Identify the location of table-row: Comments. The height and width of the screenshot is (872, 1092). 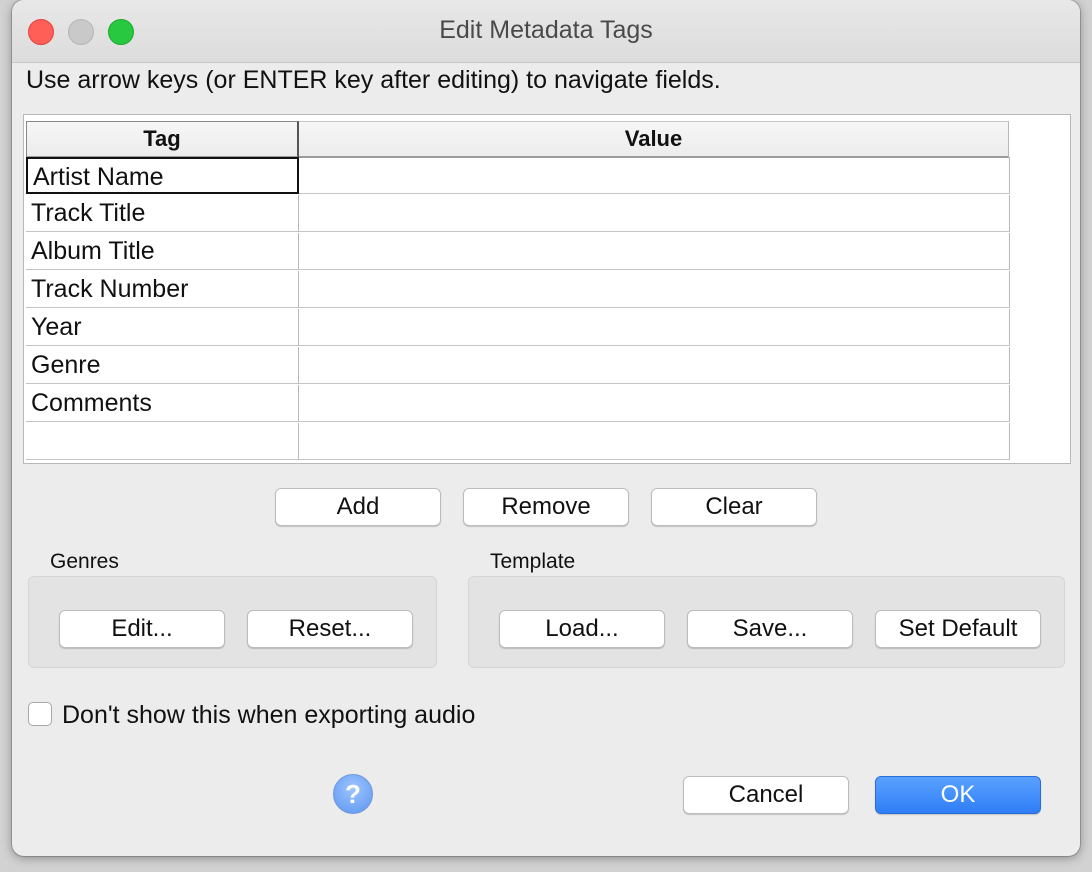
(518, 404).